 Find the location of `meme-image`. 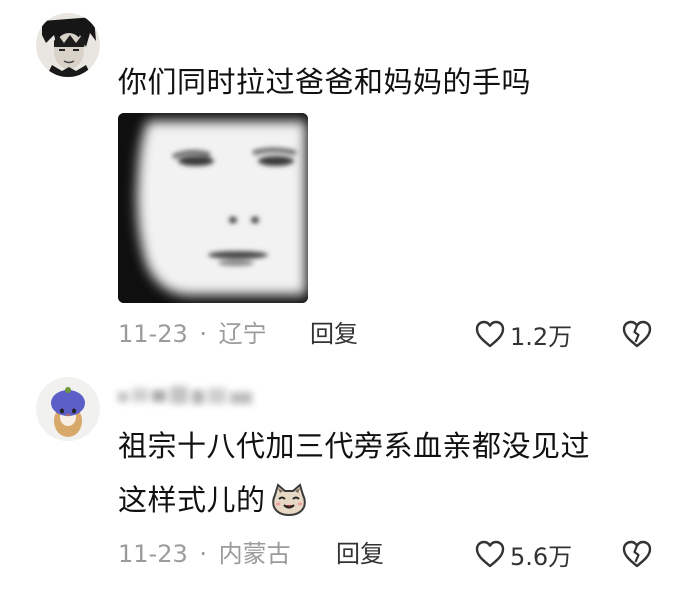

meme-image is located at coordinates (213, 208).